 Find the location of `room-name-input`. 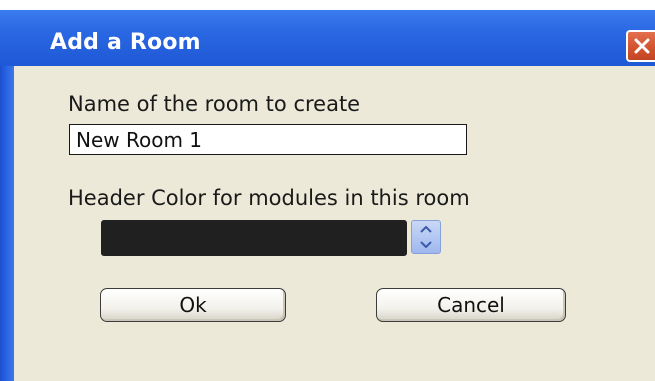

room-name-input is located at coordinates (268, 139).